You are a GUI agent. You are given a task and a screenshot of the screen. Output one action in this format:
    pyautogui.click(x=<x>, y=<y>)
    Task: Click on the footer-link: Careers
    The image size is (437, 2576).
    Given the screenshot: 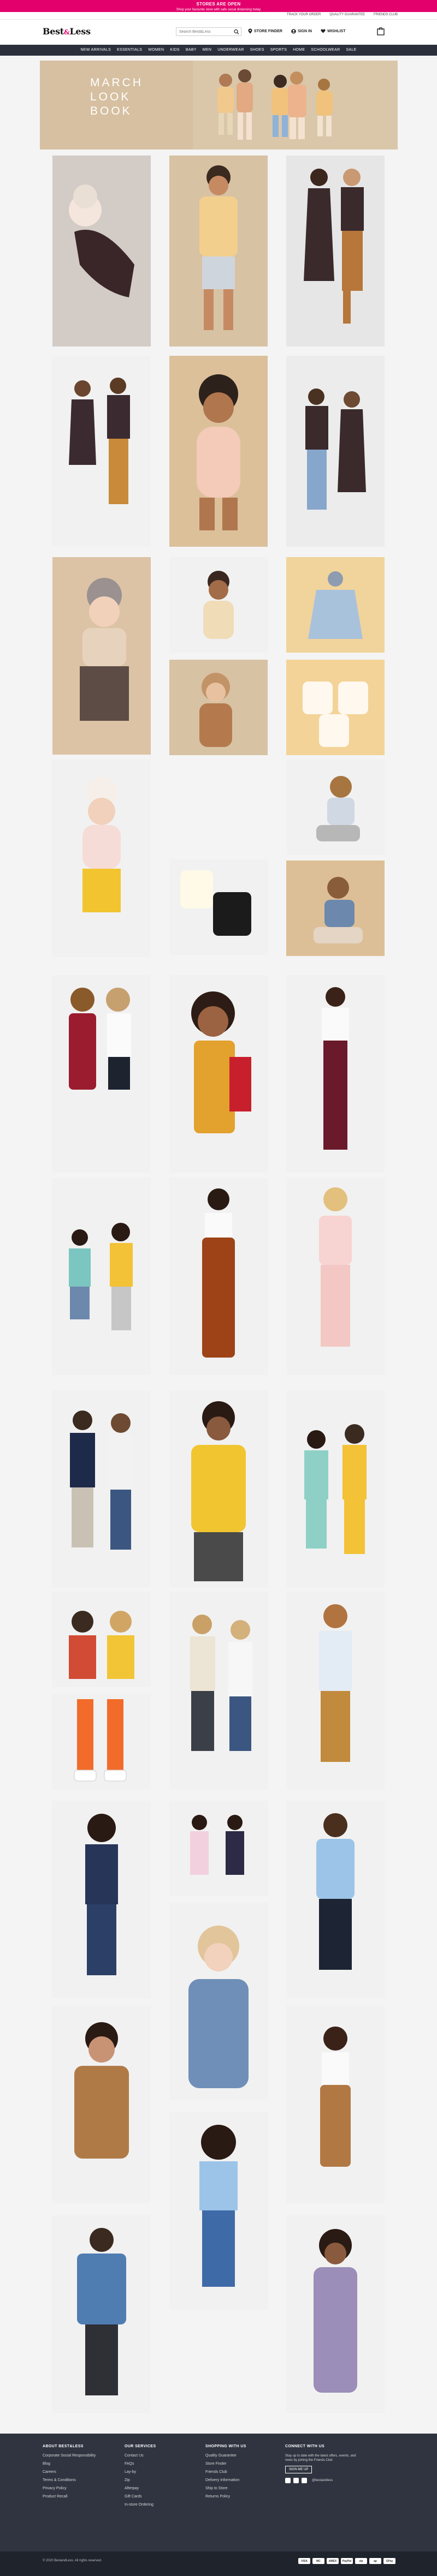 What is the action you would take?
    pyautogui.click(x=69, y=2472)
    